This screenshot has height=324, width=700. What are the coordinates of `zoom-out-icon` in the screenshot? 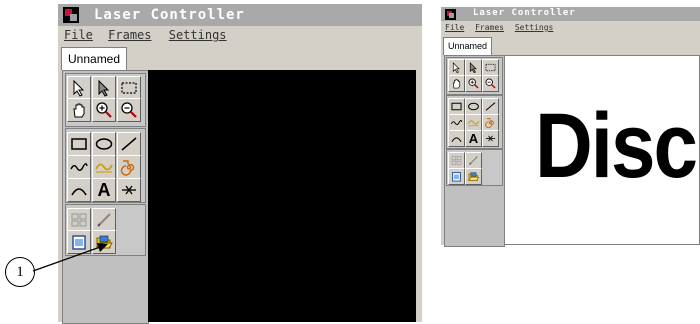 It's located at (129, 110).